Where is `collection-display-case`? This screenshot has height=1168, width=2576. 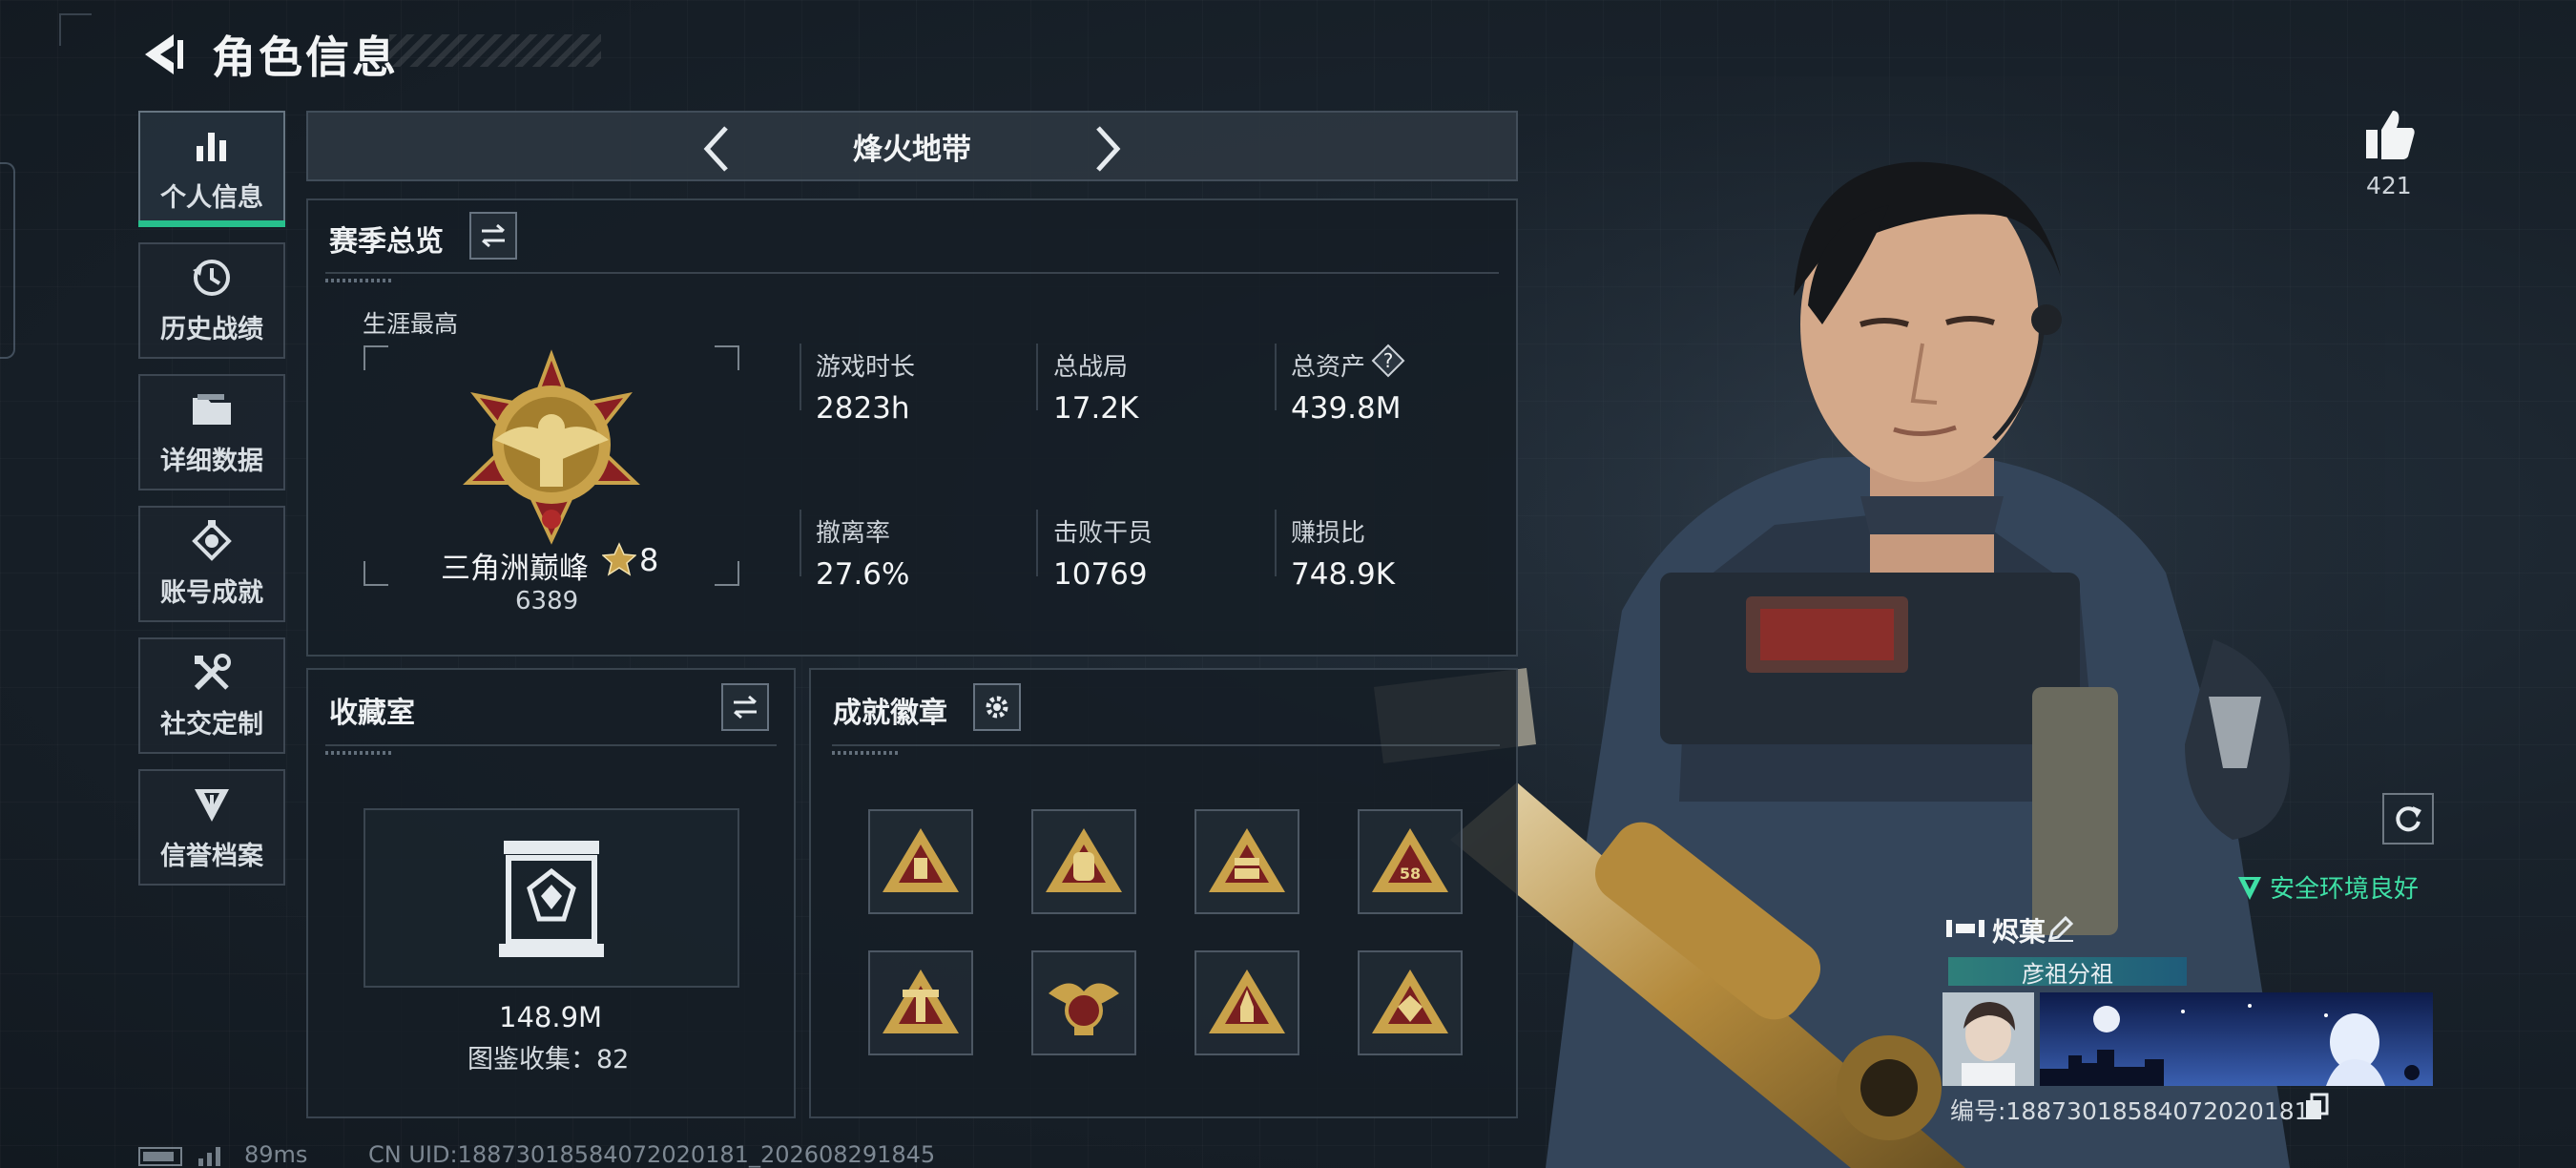
collection-display-case is located at coordinates (551, 898).